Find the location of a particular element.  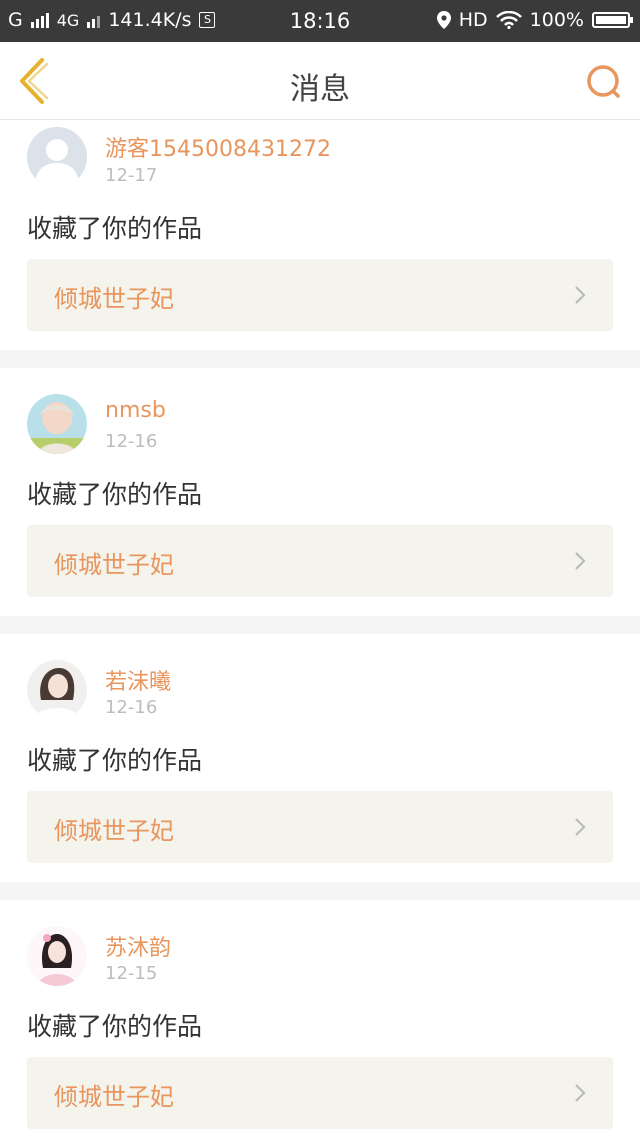

hd-label: HD is located at coordinates (473, 20).